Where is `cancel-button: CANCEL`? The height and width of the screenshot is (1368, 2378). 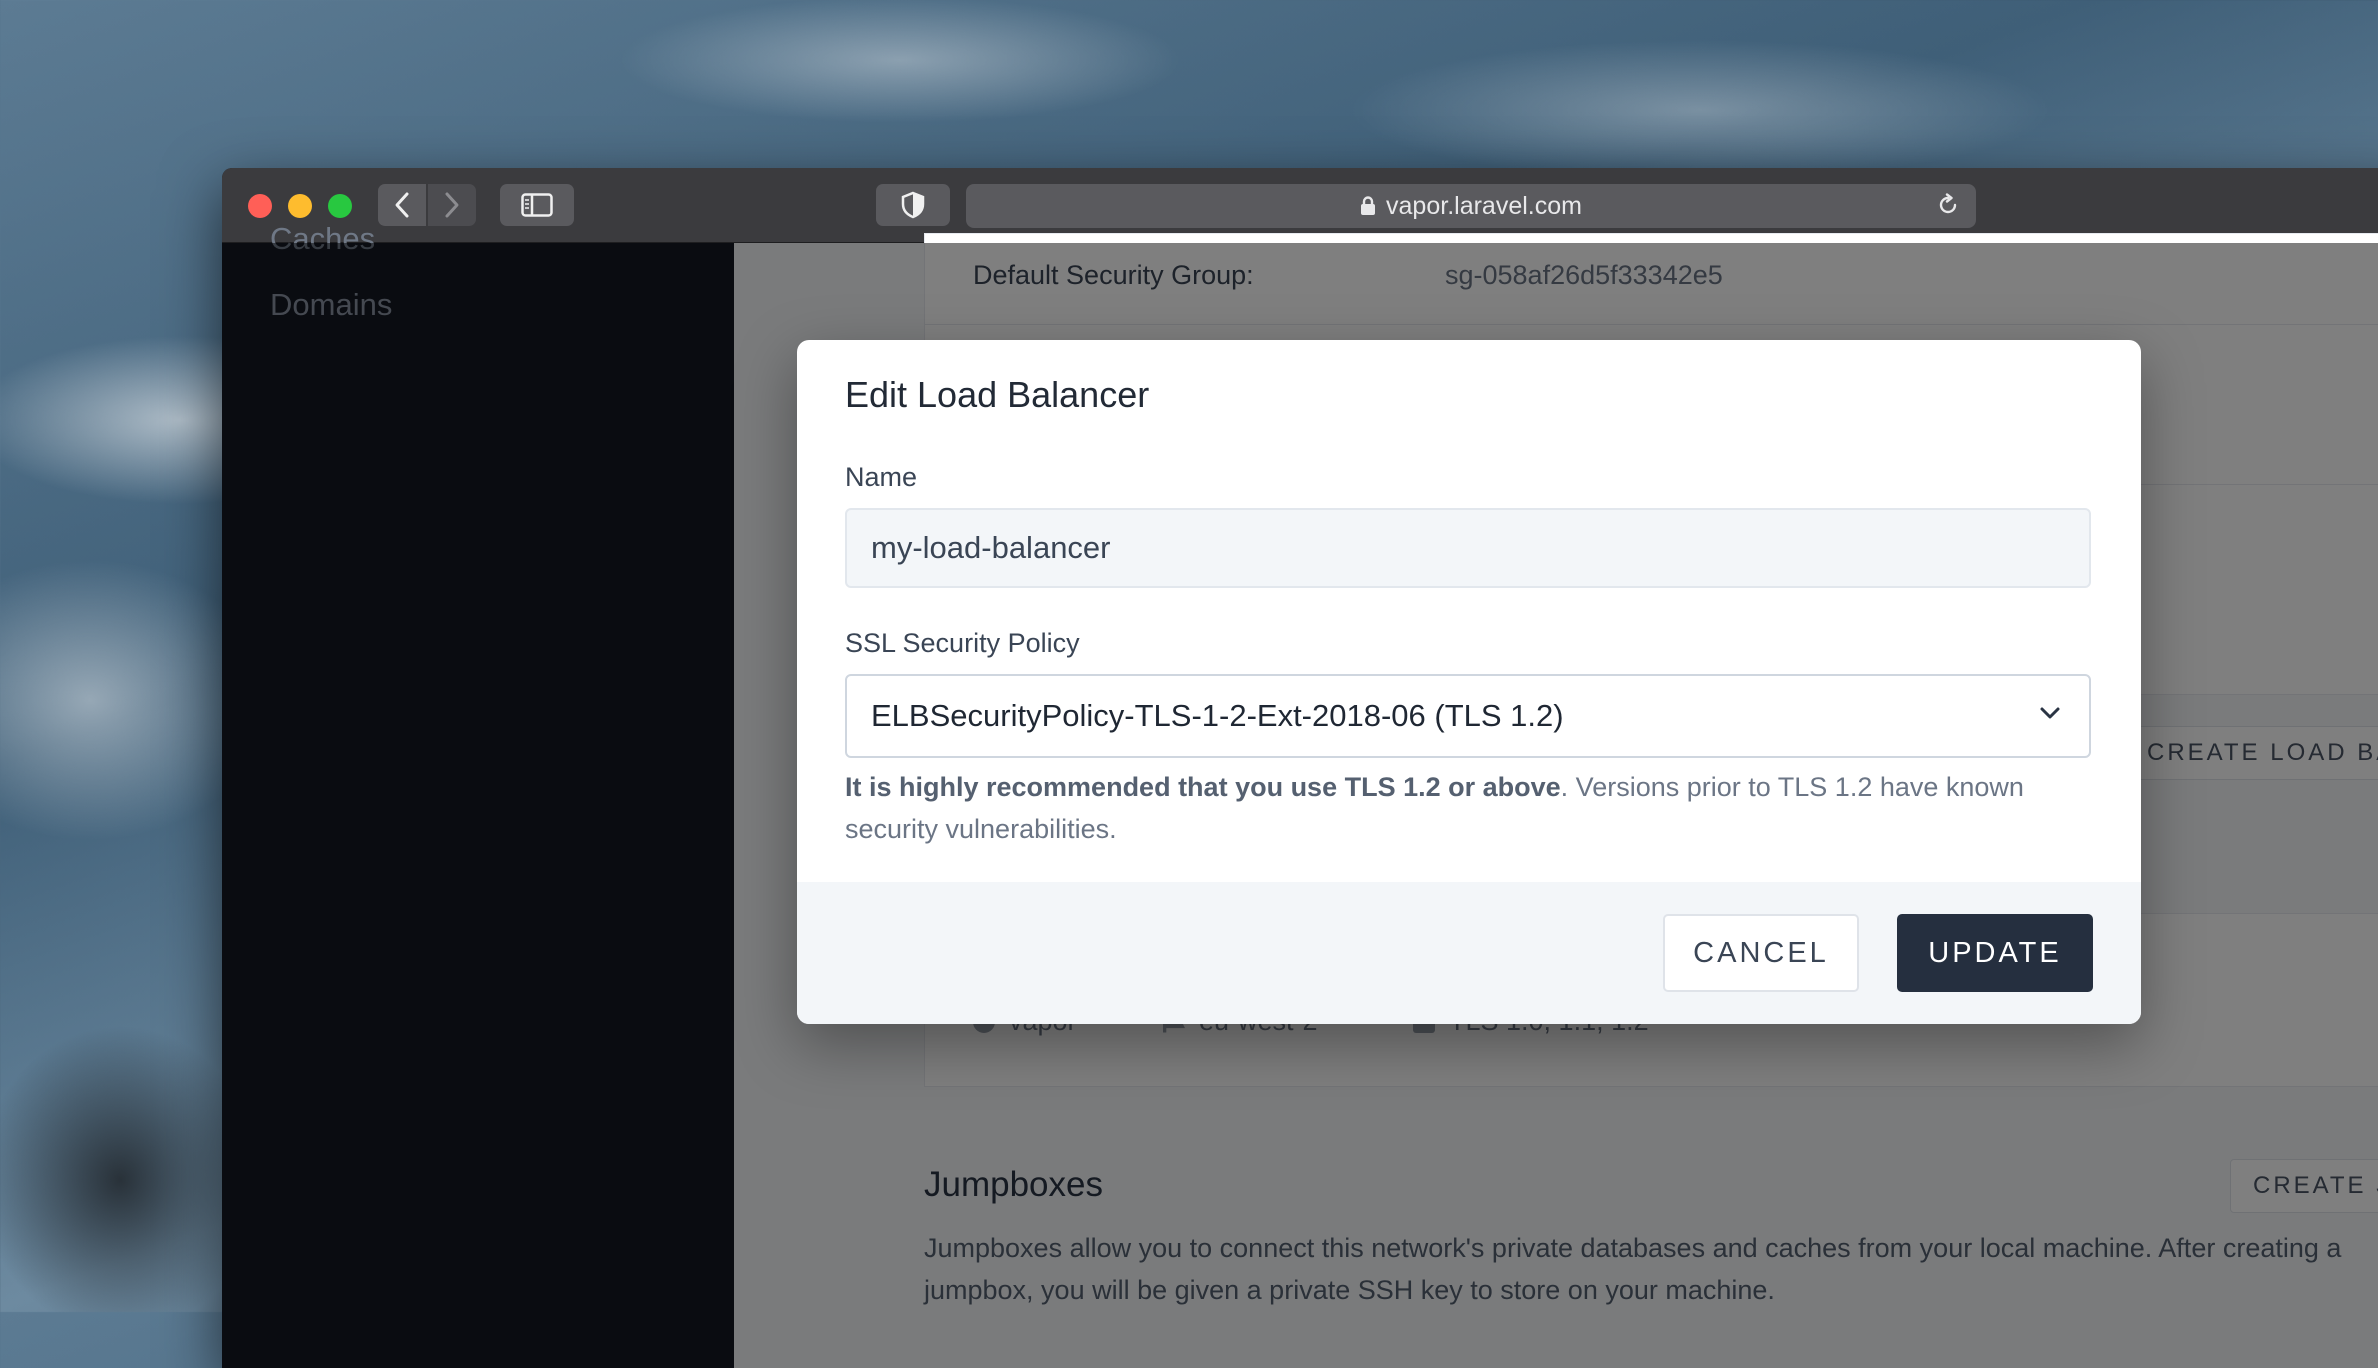 cancel-button: CANCEL is located at coordinates (1761, 953).